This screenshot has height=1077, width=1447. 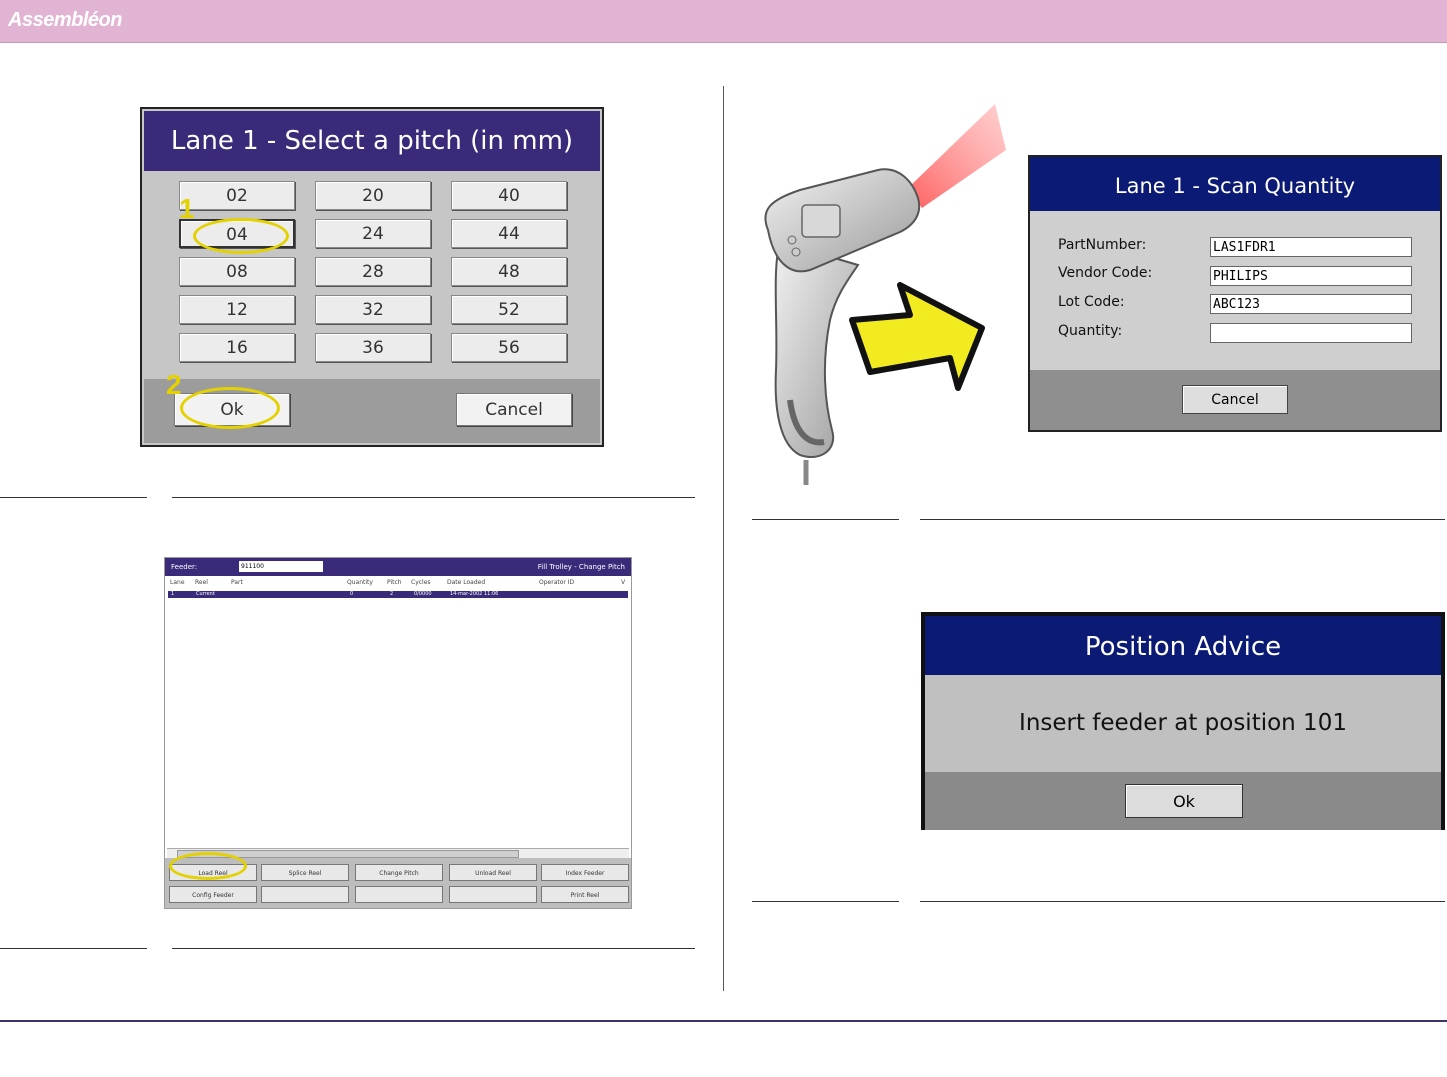 I want to click on vendor-code-label: Vendor Code:, so click(x=1105, y=273).